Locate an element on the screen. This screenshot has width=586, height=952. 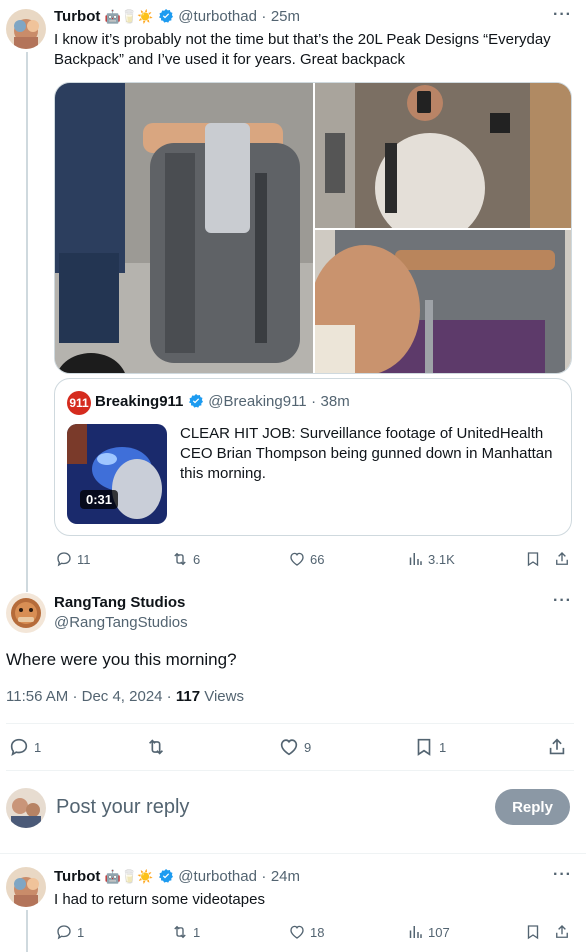
reply-count: 11 is located at coordinates (84, 559).